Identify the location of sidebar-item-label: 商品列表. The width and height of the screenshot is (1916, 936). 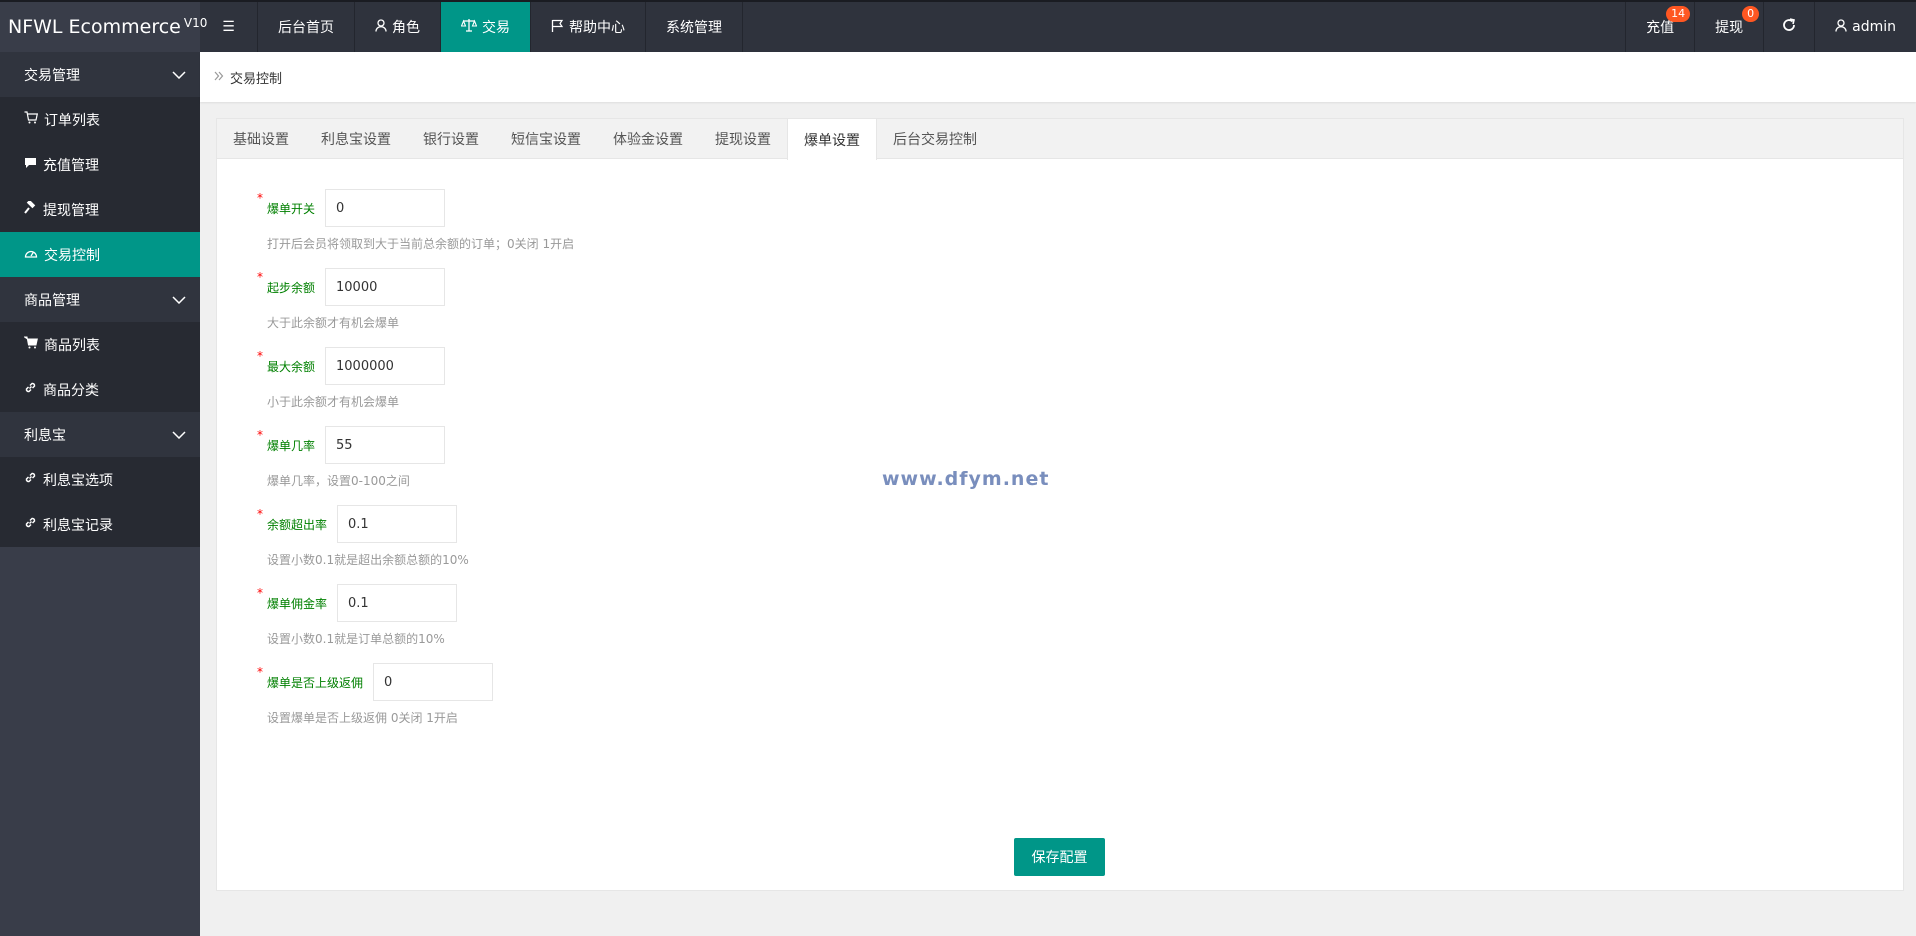
(72, 345).